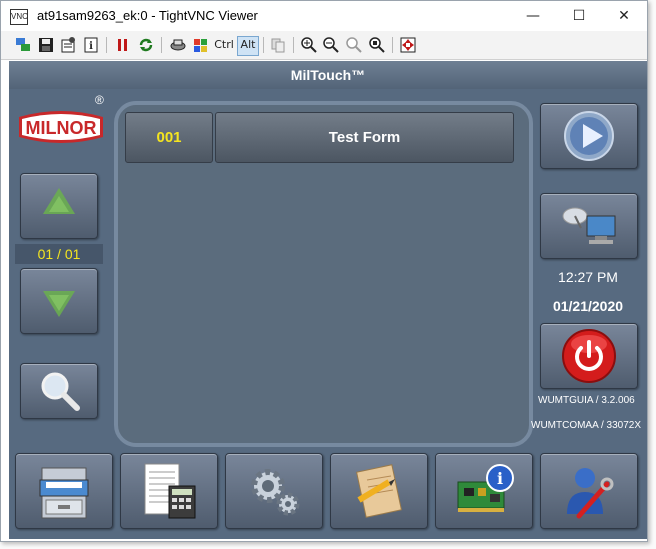 This screenshot has width=656, height=549. Describe the element at coordinates (364, 137) in the screenshot. I see `form-name-button: Test Form` at that location.